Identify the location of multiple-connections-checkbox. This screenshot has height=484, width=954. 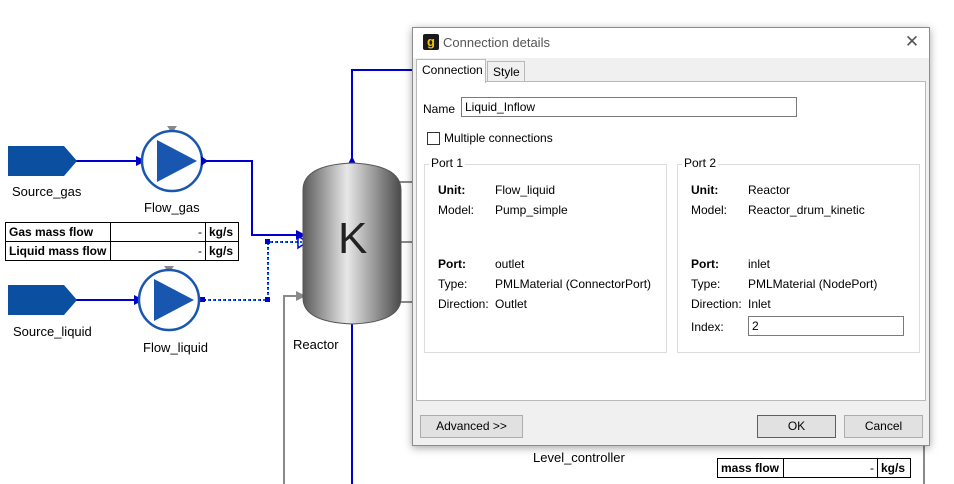
(433, 138).